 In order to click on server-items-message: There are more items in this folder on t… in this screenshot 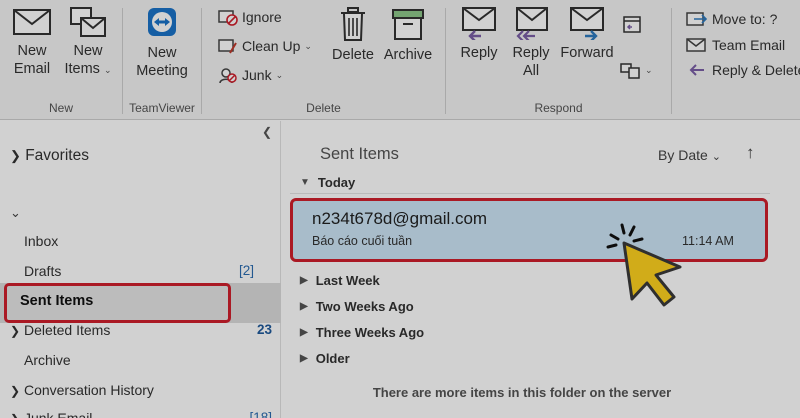, I will do `click(522, 392)`.